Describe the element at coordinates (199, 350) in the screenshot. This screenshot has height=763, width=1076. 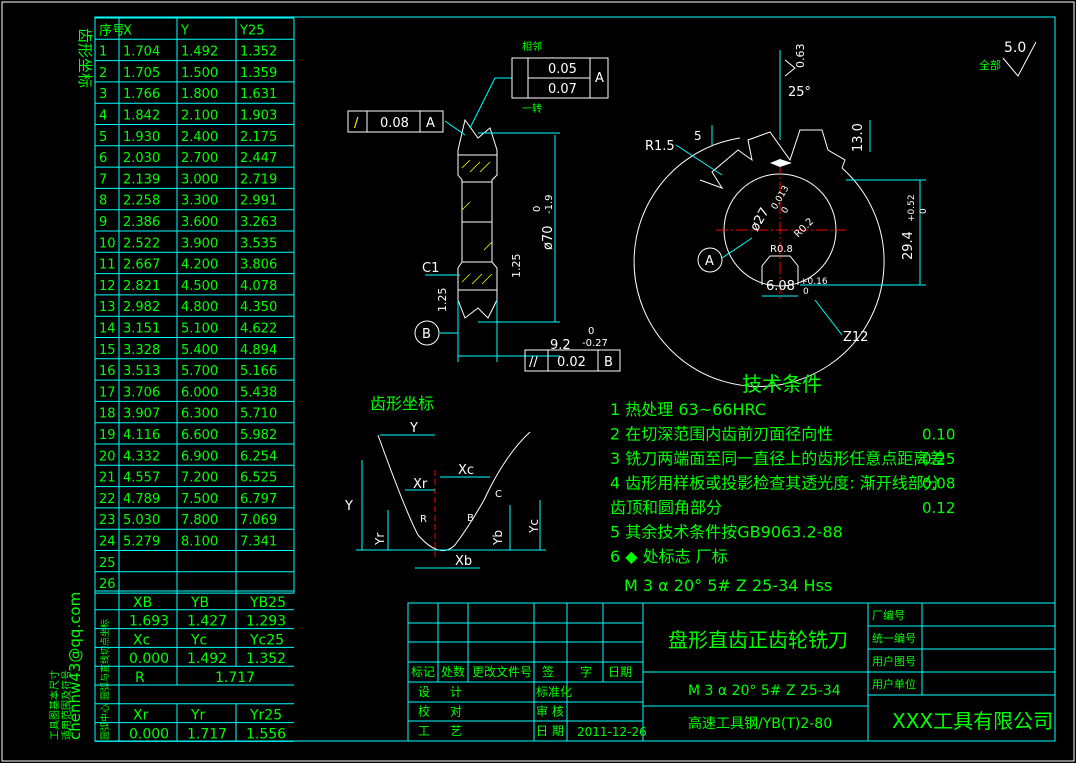
I see `coord-cell: 5.400` at that location.